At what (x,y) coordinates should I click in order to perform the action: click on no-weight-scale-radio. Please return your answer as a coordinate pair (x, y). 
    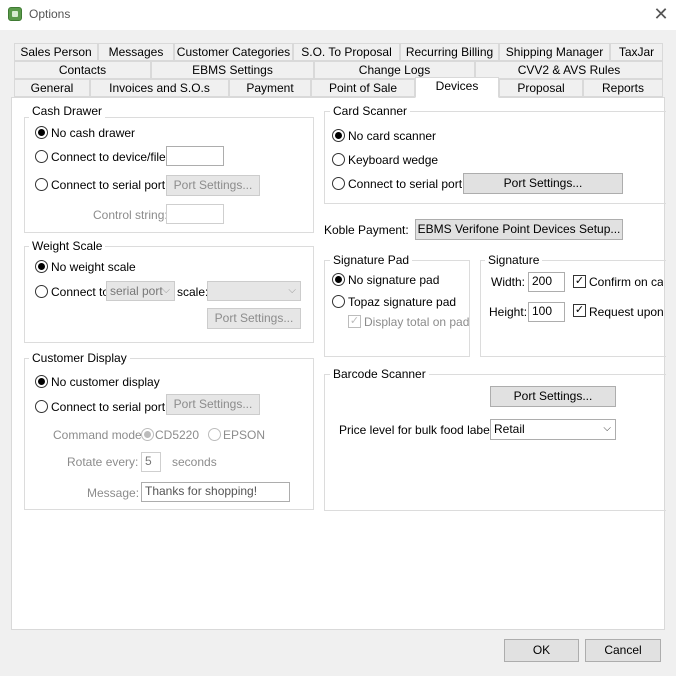
    Looking at the image, I should click on (41, 266).